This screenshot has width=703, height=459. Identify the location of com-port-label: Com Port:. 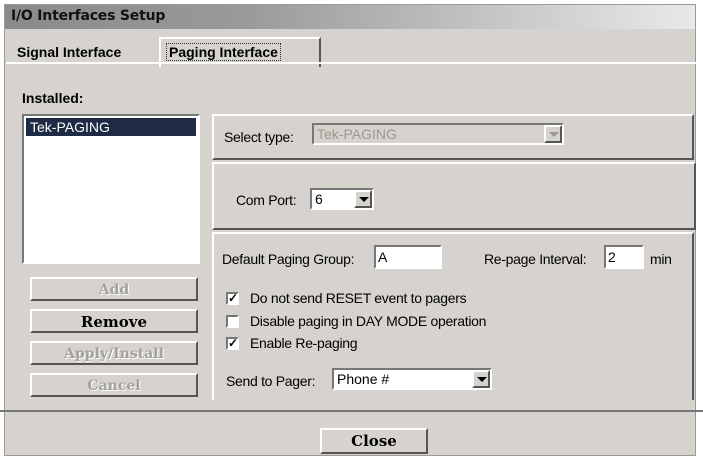
(266, 200).